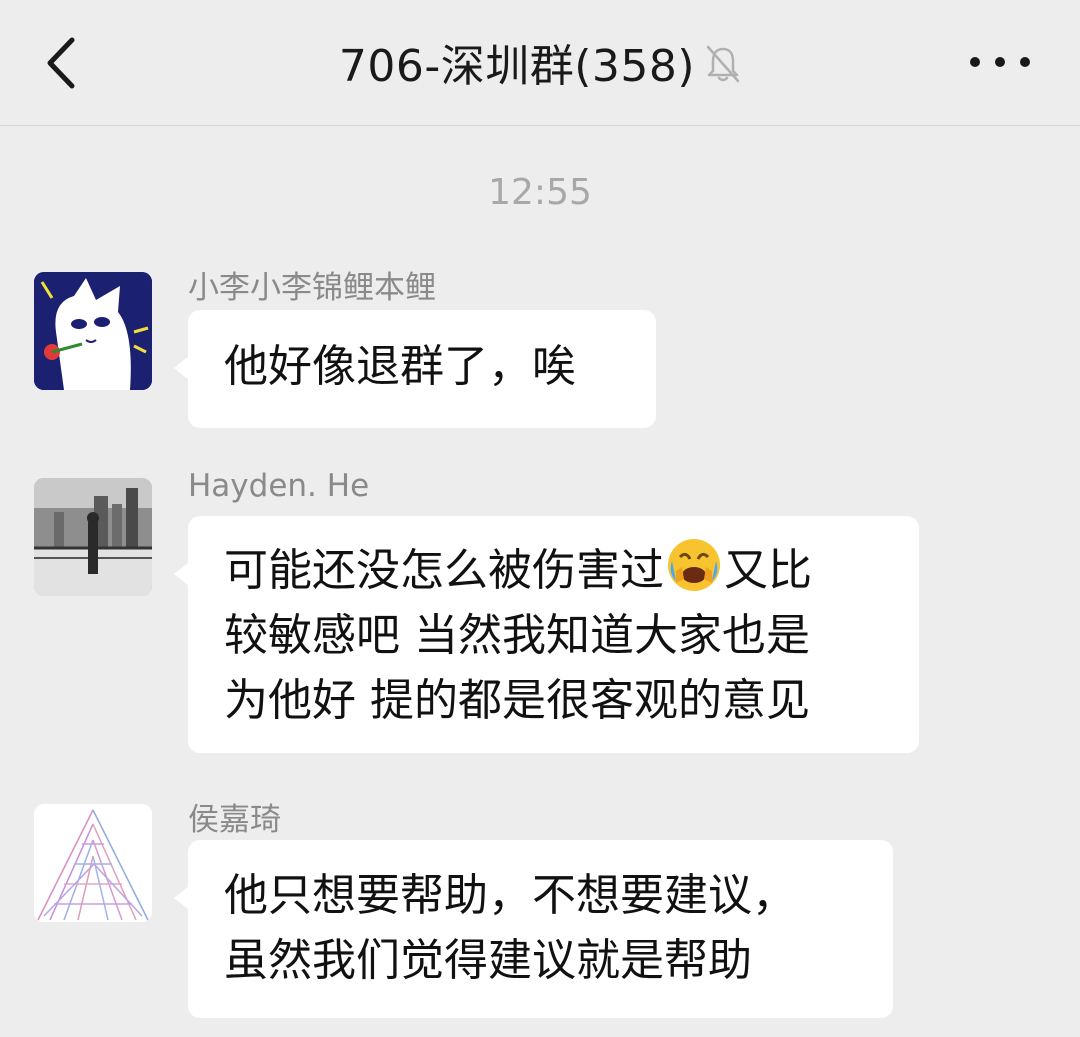 The width and height of the screenshot is (1080, 1037). I want to click on chat-header: 706-深圳群(358), so click(540, 63).